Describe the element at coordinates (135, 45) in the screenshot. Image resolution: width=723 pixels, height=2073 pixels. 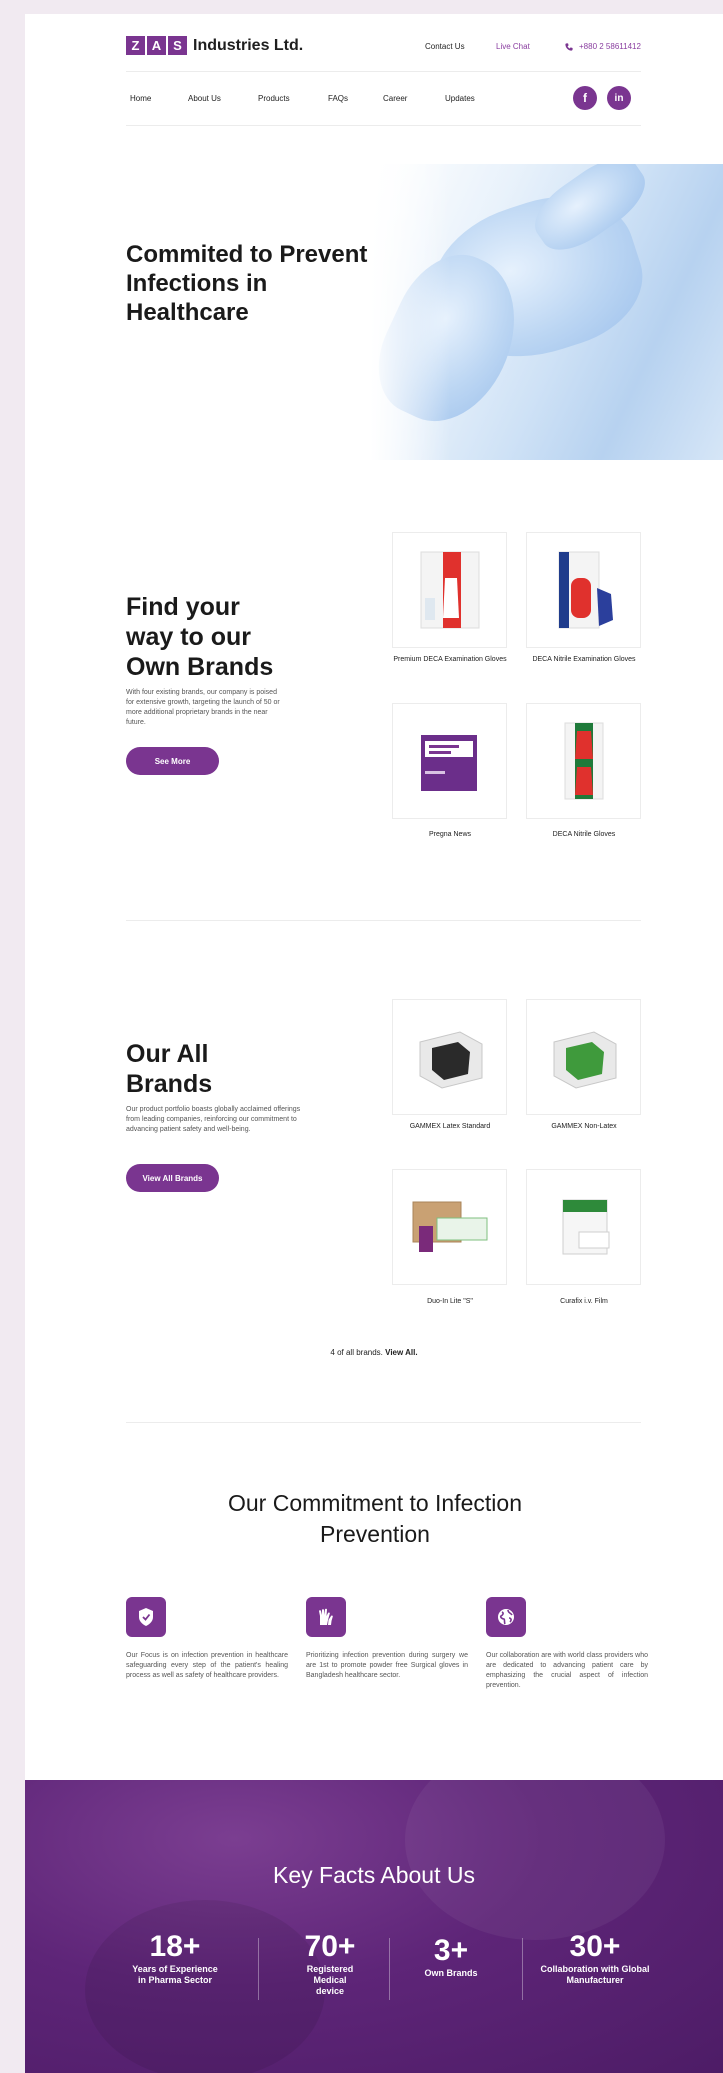
I see `logo-letter-z: Z` at that location.